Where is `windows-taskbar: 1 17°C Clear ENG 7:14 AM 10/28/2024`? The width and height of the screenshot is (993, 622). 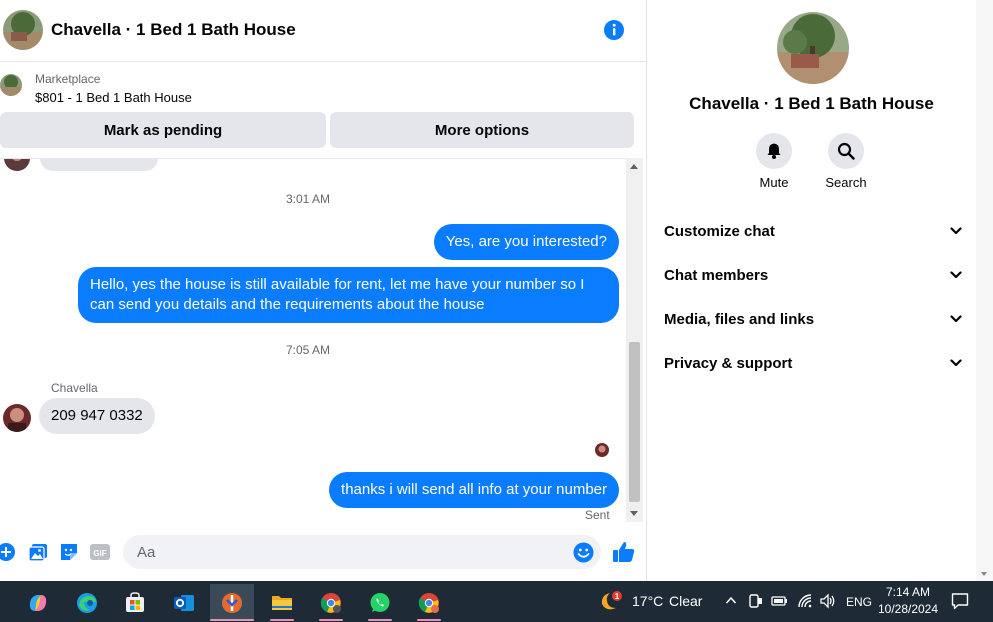
windows-taskbar: 1 17°C Clear ENG 7:14 AM 10/28/2024 is located at coordinates (496, 601).